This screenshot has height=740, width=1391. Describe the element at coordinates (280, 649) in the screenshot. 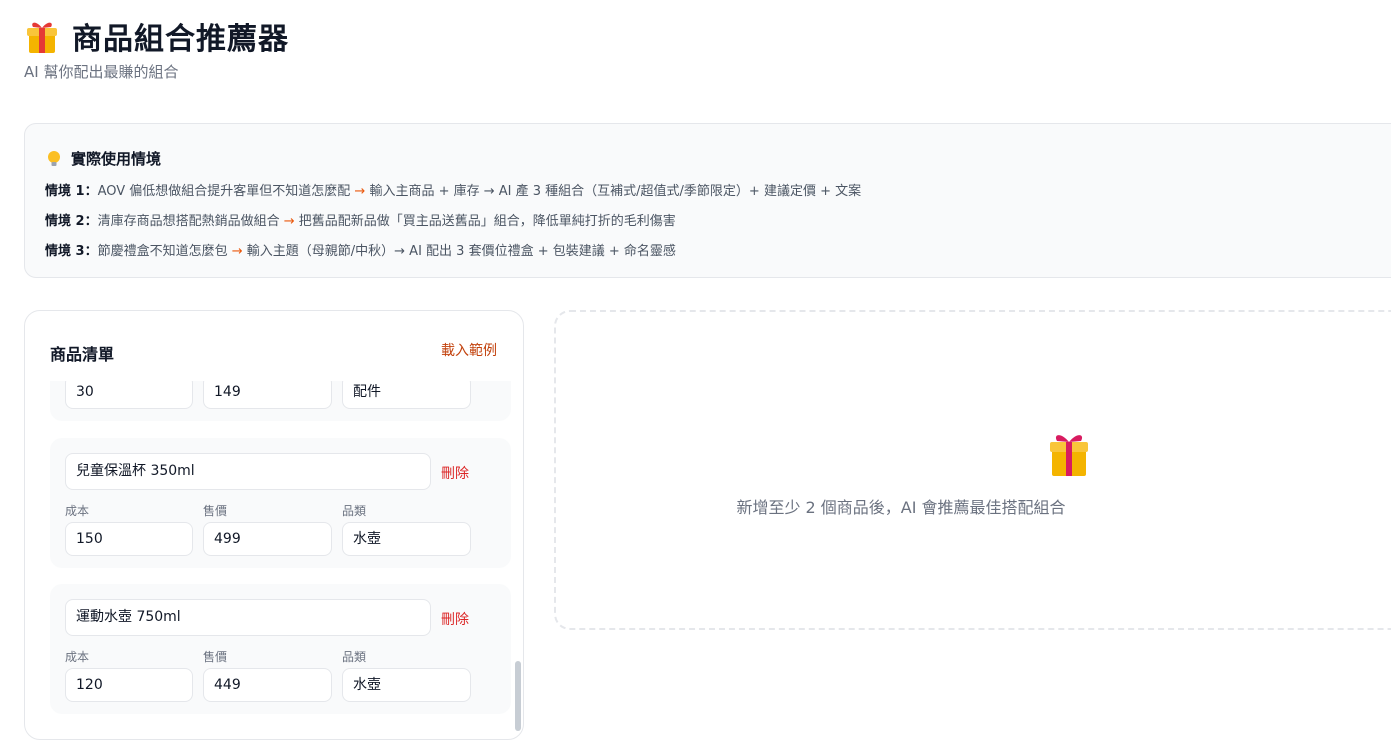

I see `product-card: 運動水壺 750ml 刪除 成本 售價 品類 120 449 水壺` at that location.